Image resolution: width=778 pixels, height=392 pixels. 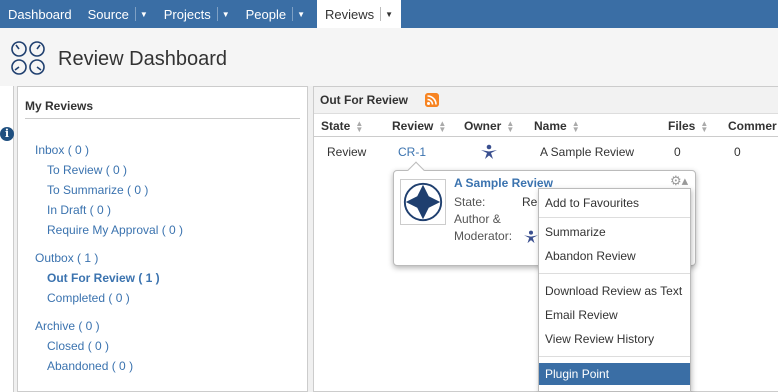 I want to click on out-for-review-link: Out For Review ( 1 ), so click(x=103, y=278).